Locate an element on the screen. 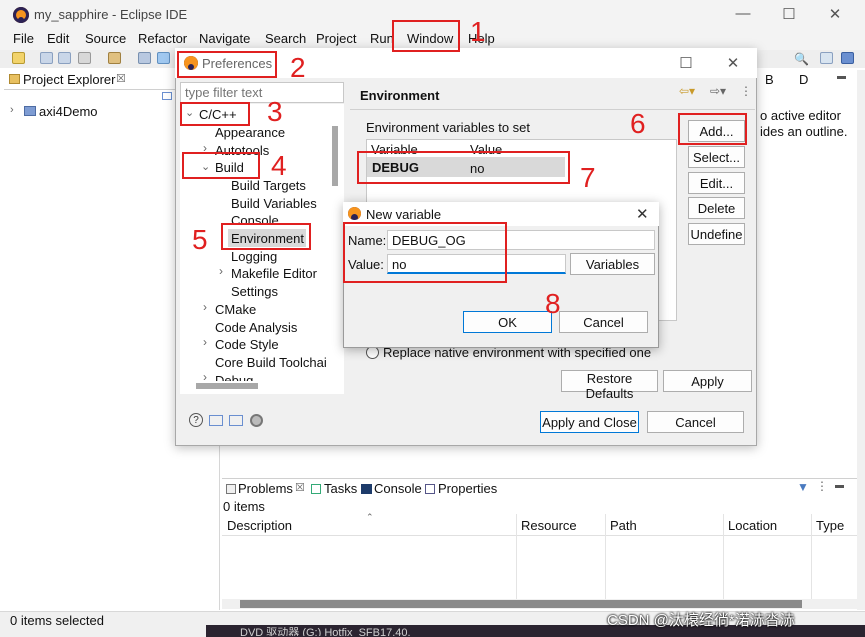  col-location: Location is located at coordinates (752, 525).